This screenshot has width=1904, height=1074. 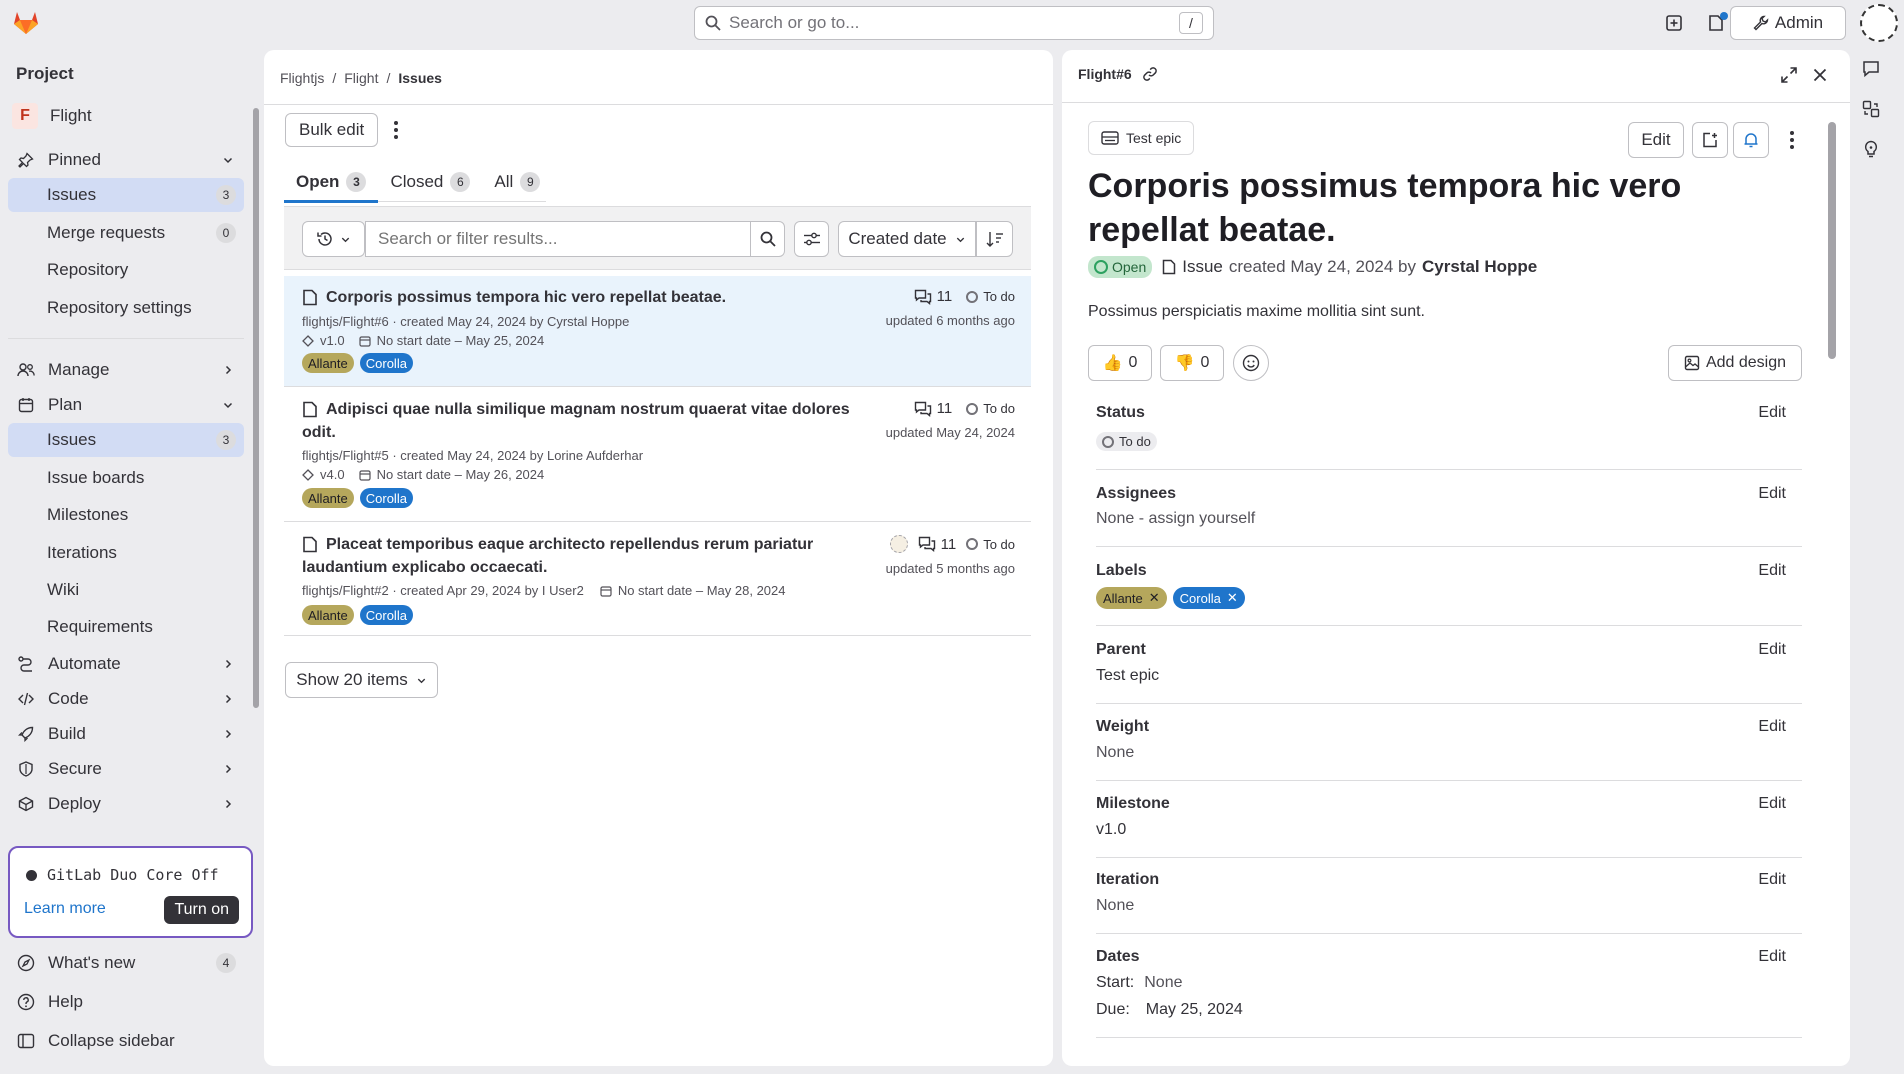 I want to click on sidebar-pinned-toggle: Pinned, so click(x=126, y=160).